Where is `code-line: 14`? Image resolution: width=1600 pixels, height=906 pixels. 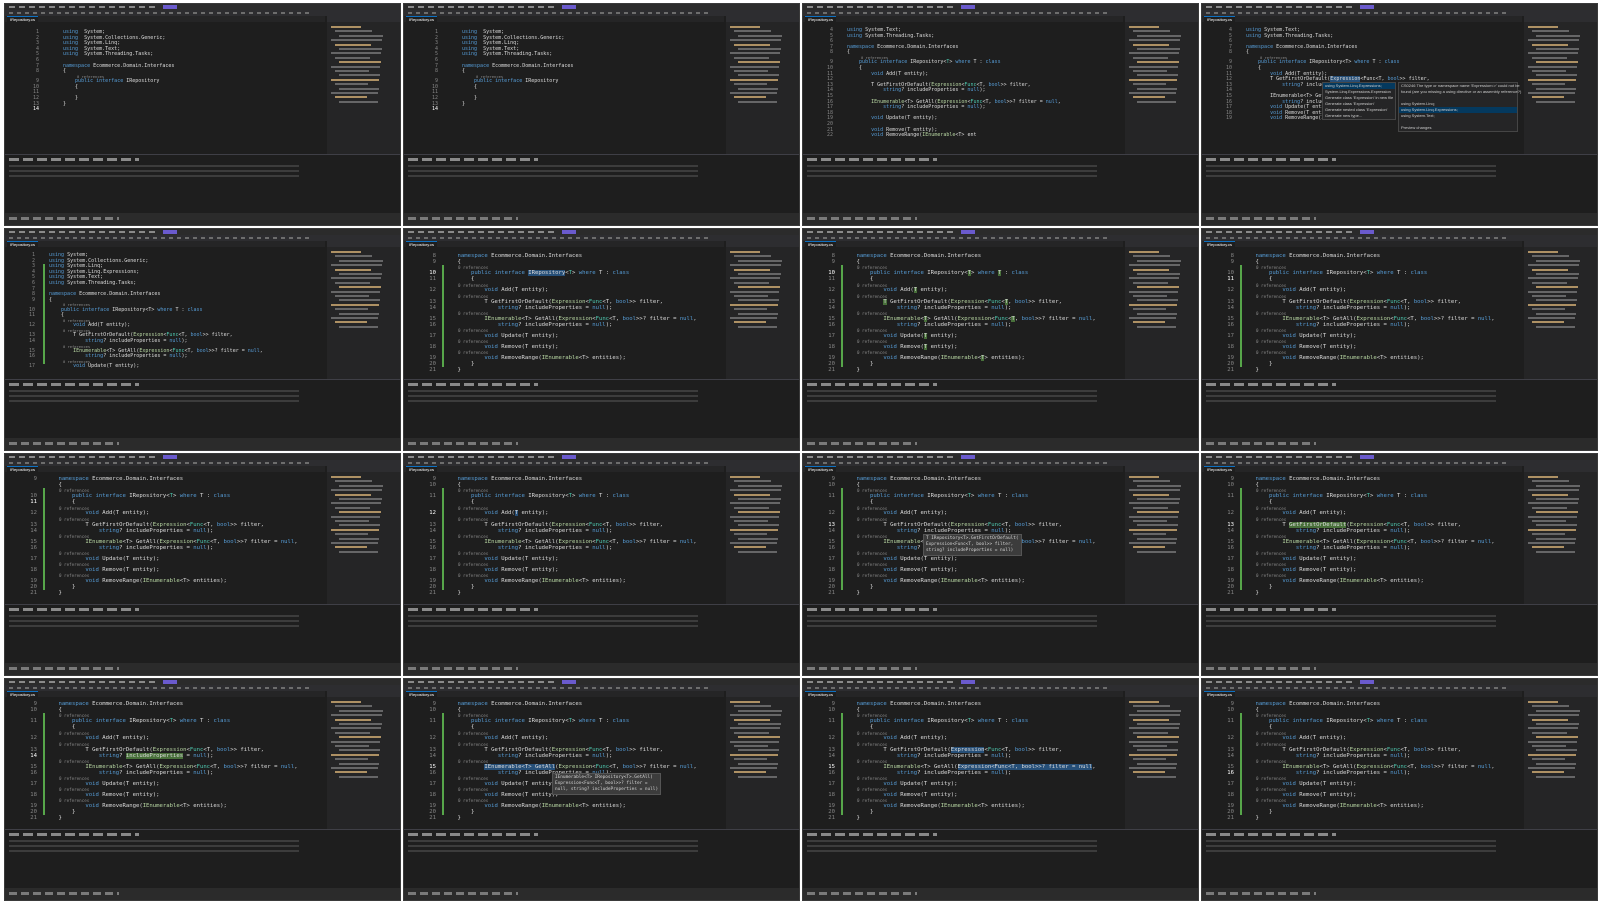 code-line: 14 is located at coordinates (34, 110).